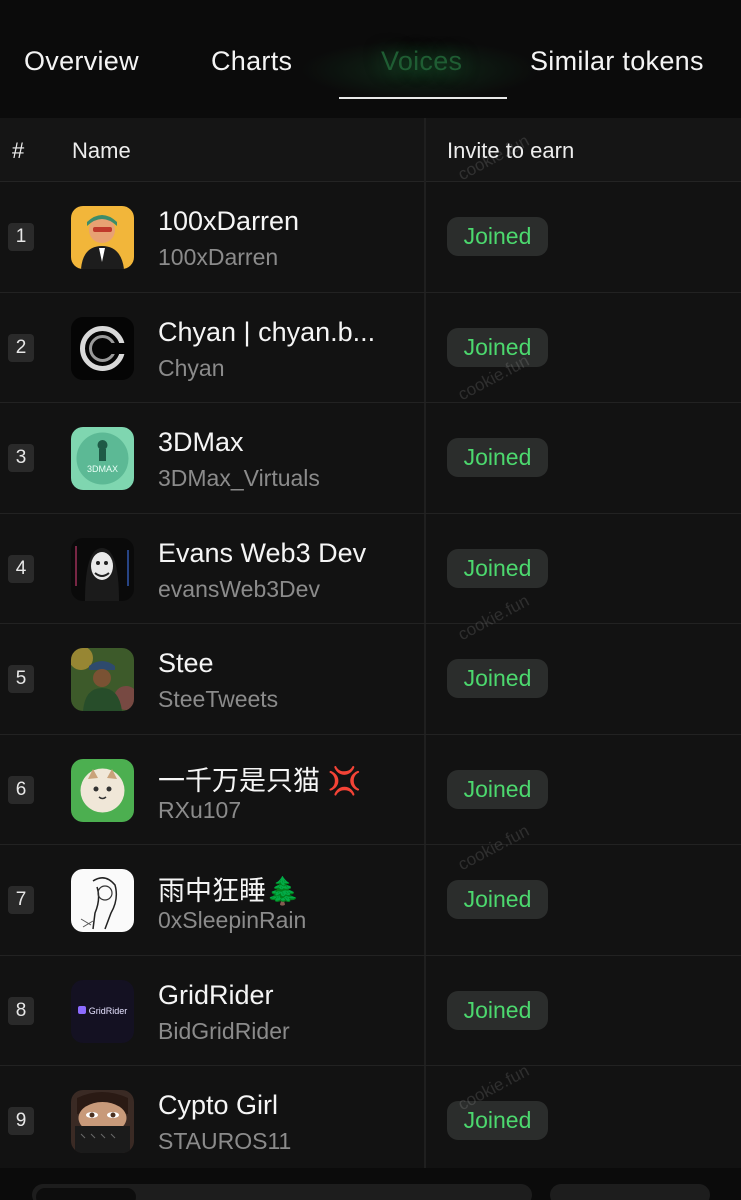 This screenshot has width=741, height=1200. What do you see at coordinates (218, 699) in the screenshot?
I see `user-handle: SteeTweets` at bounding box center [218, 699].